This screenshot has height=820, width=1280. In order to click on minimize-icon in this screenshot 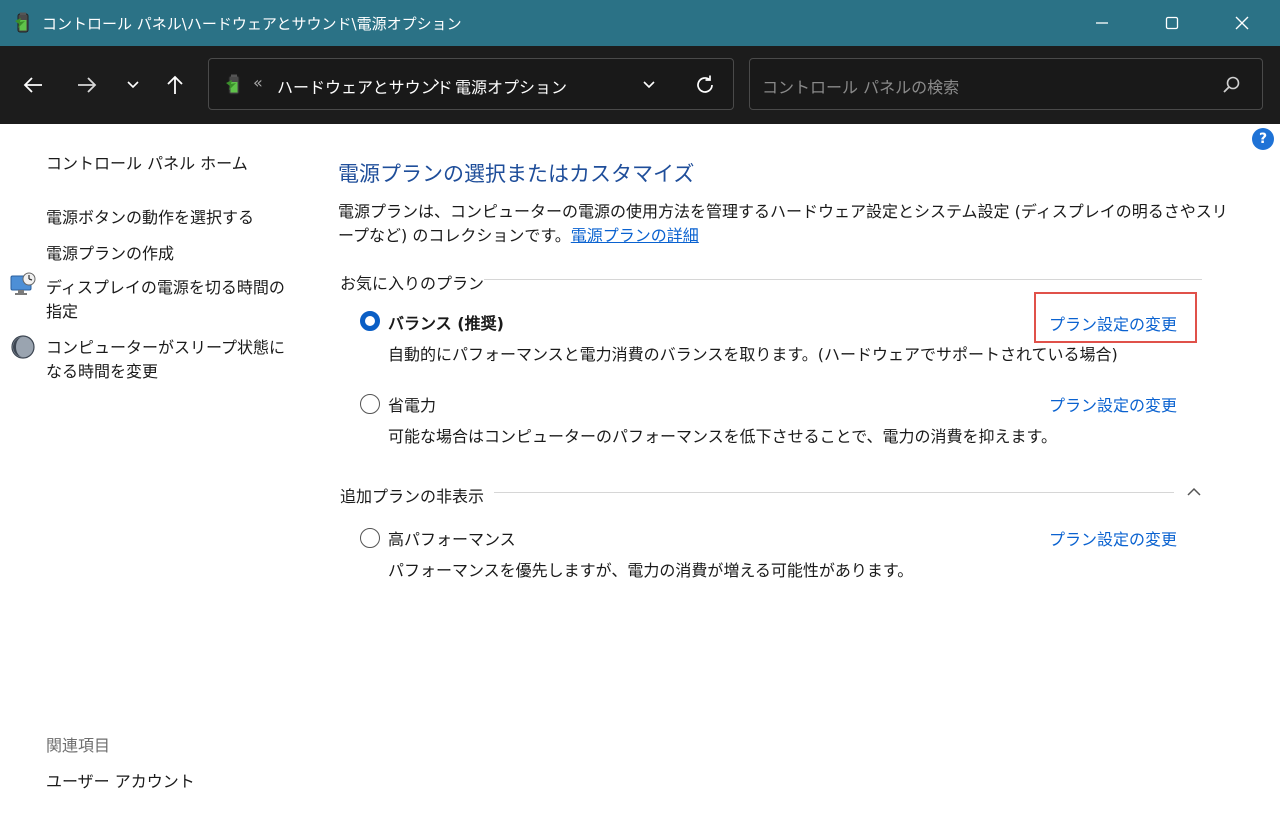, I will do `click(1102, 23)`.